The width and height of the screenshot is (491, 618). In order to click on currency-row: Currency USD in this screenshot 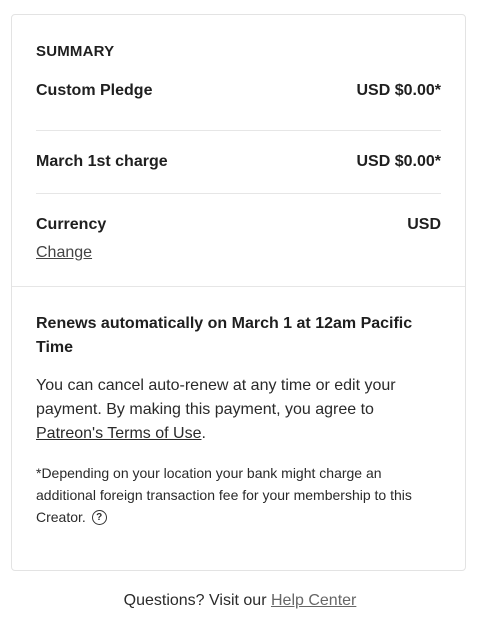, I will do `click(238, 214)`.